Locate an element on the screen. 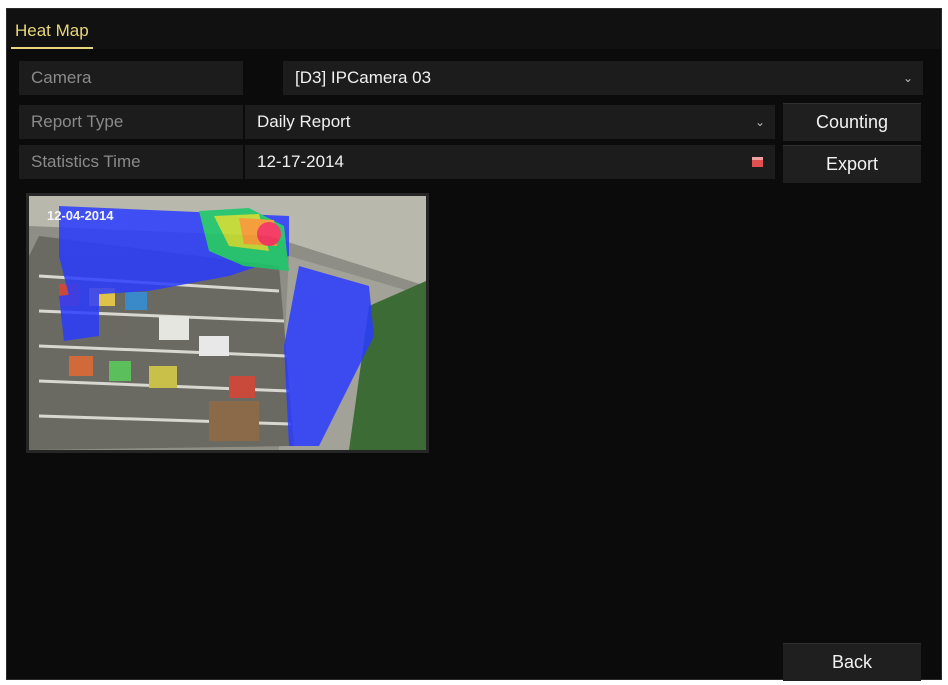 The image size is (948, 685). back-button: Back is located at coordinates (852, 662).